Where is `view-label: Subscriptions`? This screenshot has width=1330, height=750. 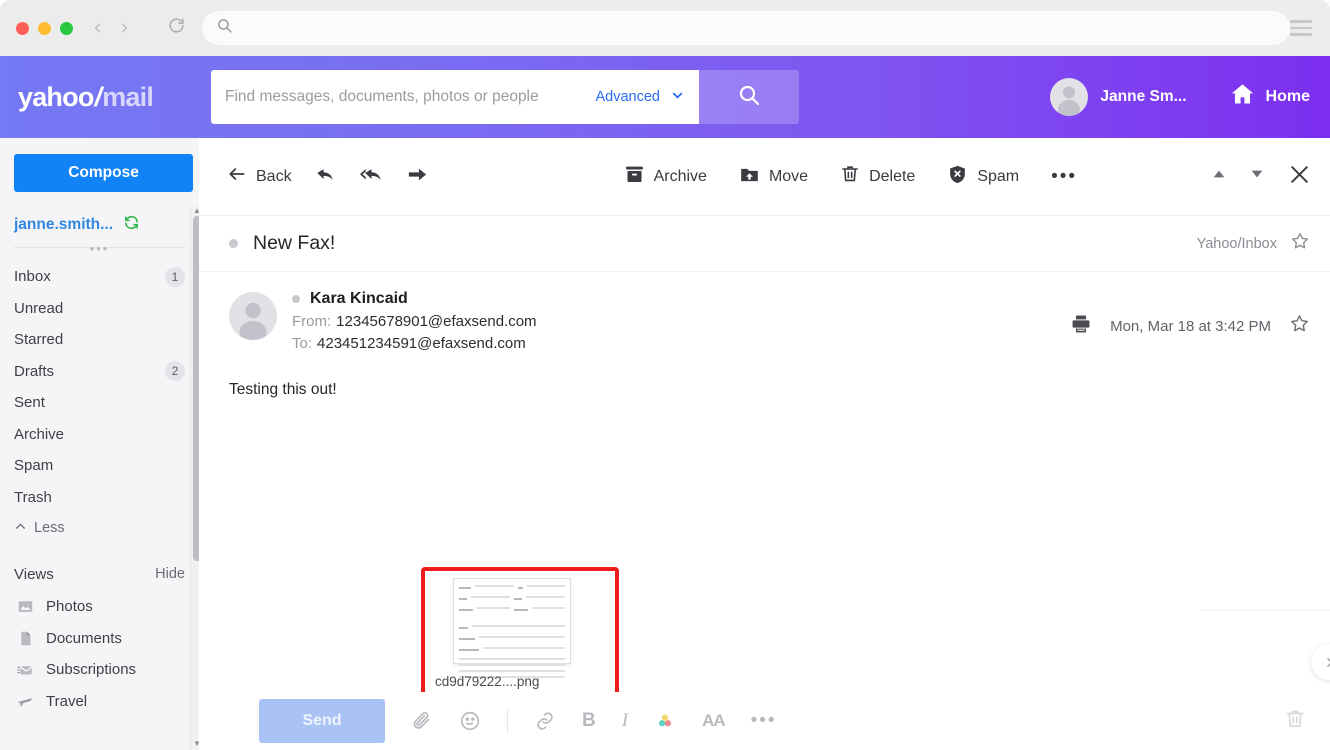 view-label: Subscriptions is located at coordinates (91, 670).